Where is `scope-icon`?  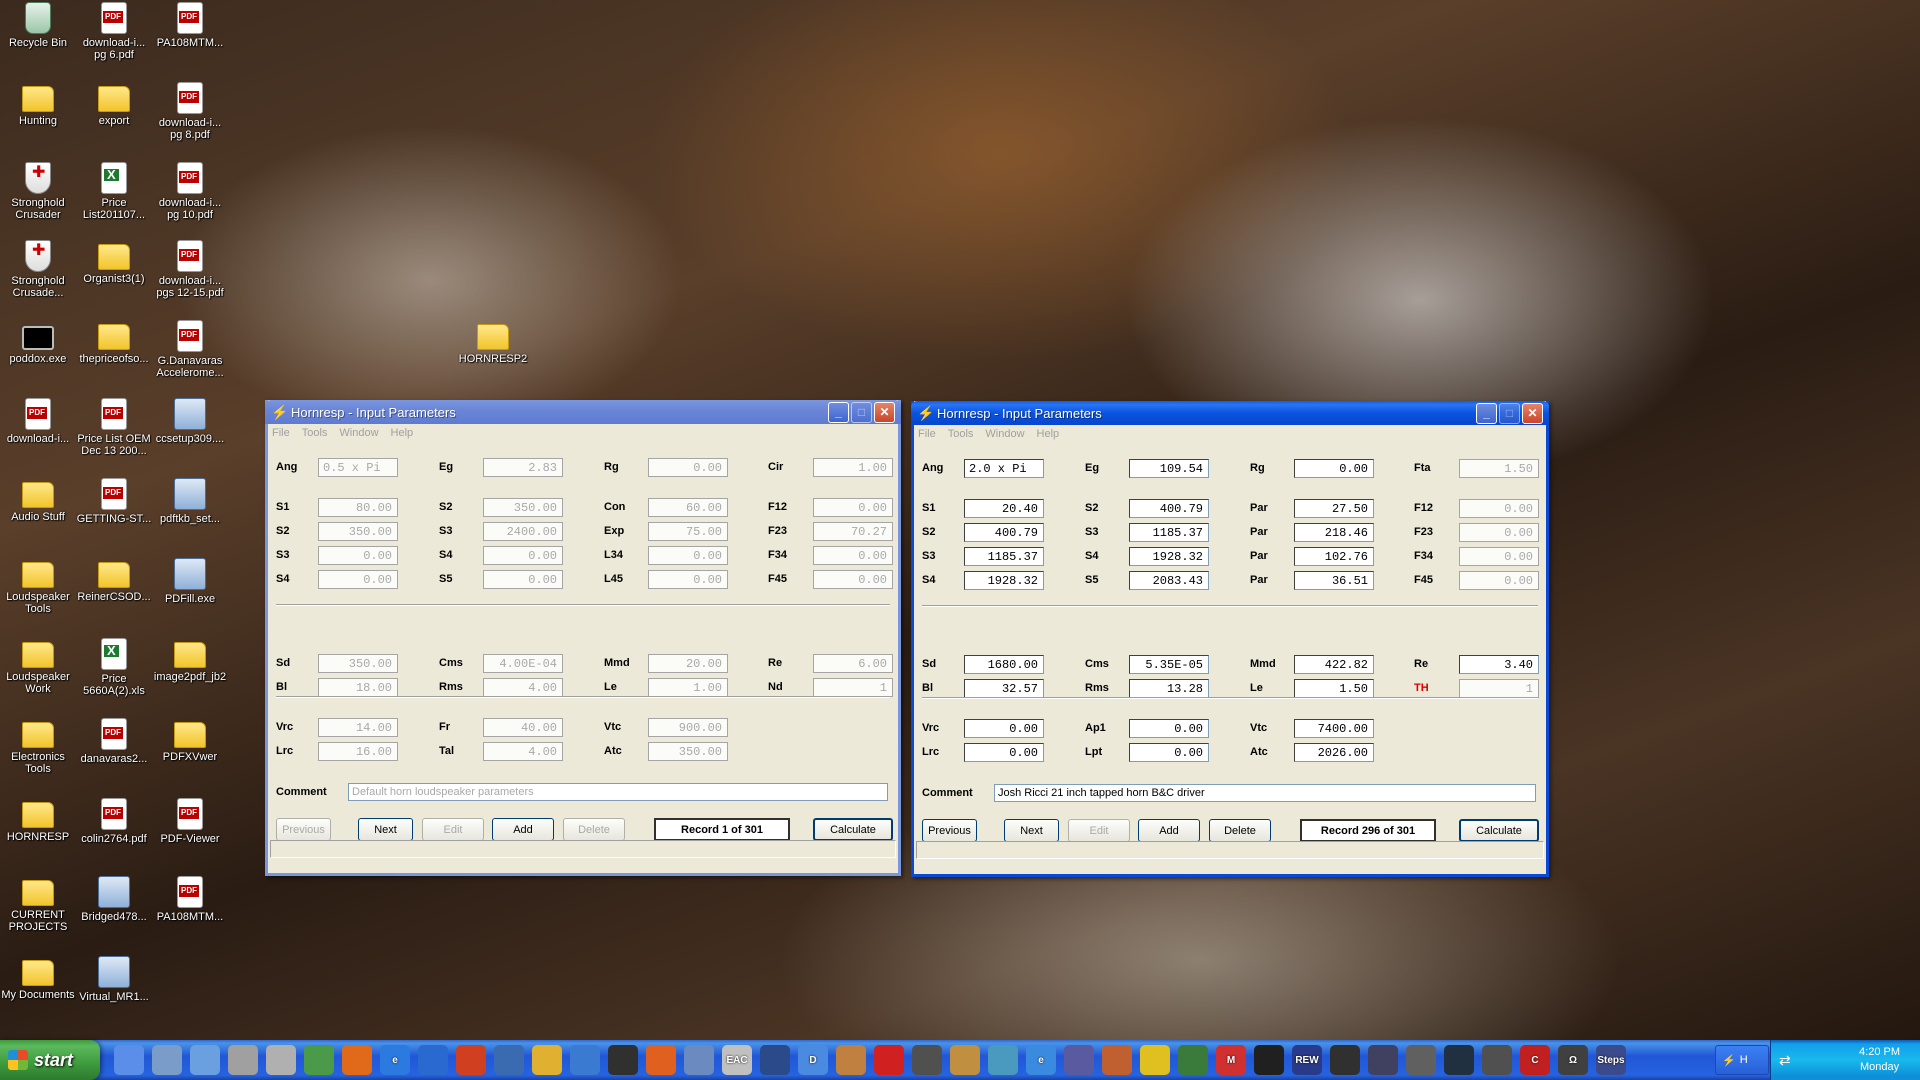 scope-icon is located at coordinates (1345, 1060).